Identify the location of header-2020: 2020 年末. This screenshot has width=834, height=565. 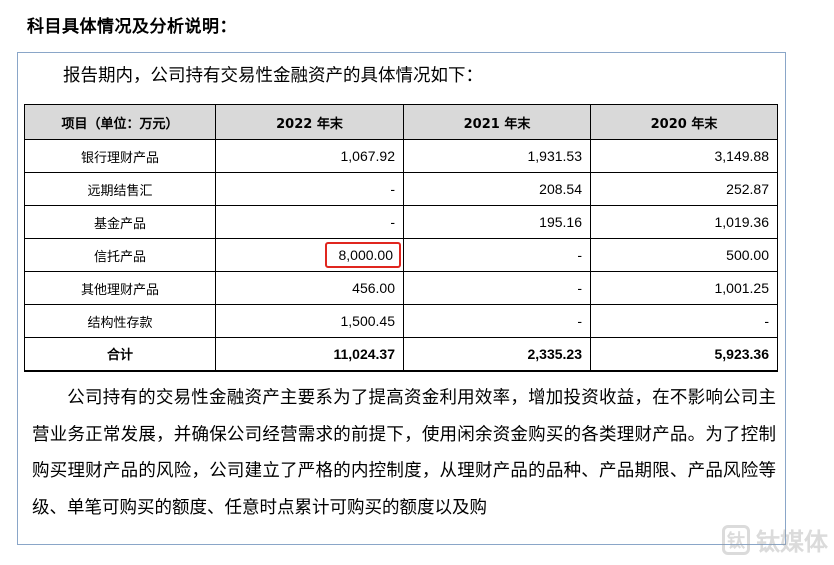
(684, 122).